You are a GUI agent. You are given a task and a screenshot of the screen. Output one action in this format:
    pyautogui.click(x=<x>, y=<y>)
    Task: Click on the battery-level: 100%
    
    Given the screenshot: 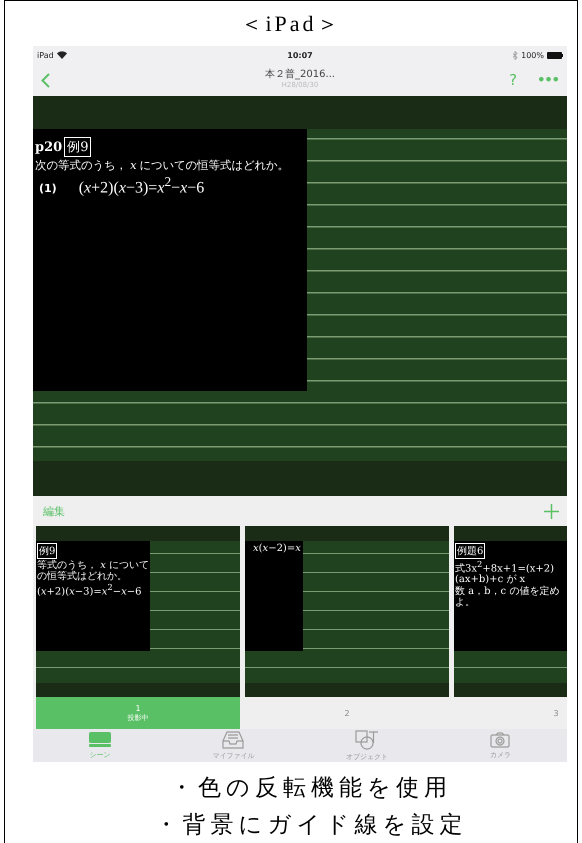 What is the action you would take?
    pyautogui.click(x=532, y=55)
    